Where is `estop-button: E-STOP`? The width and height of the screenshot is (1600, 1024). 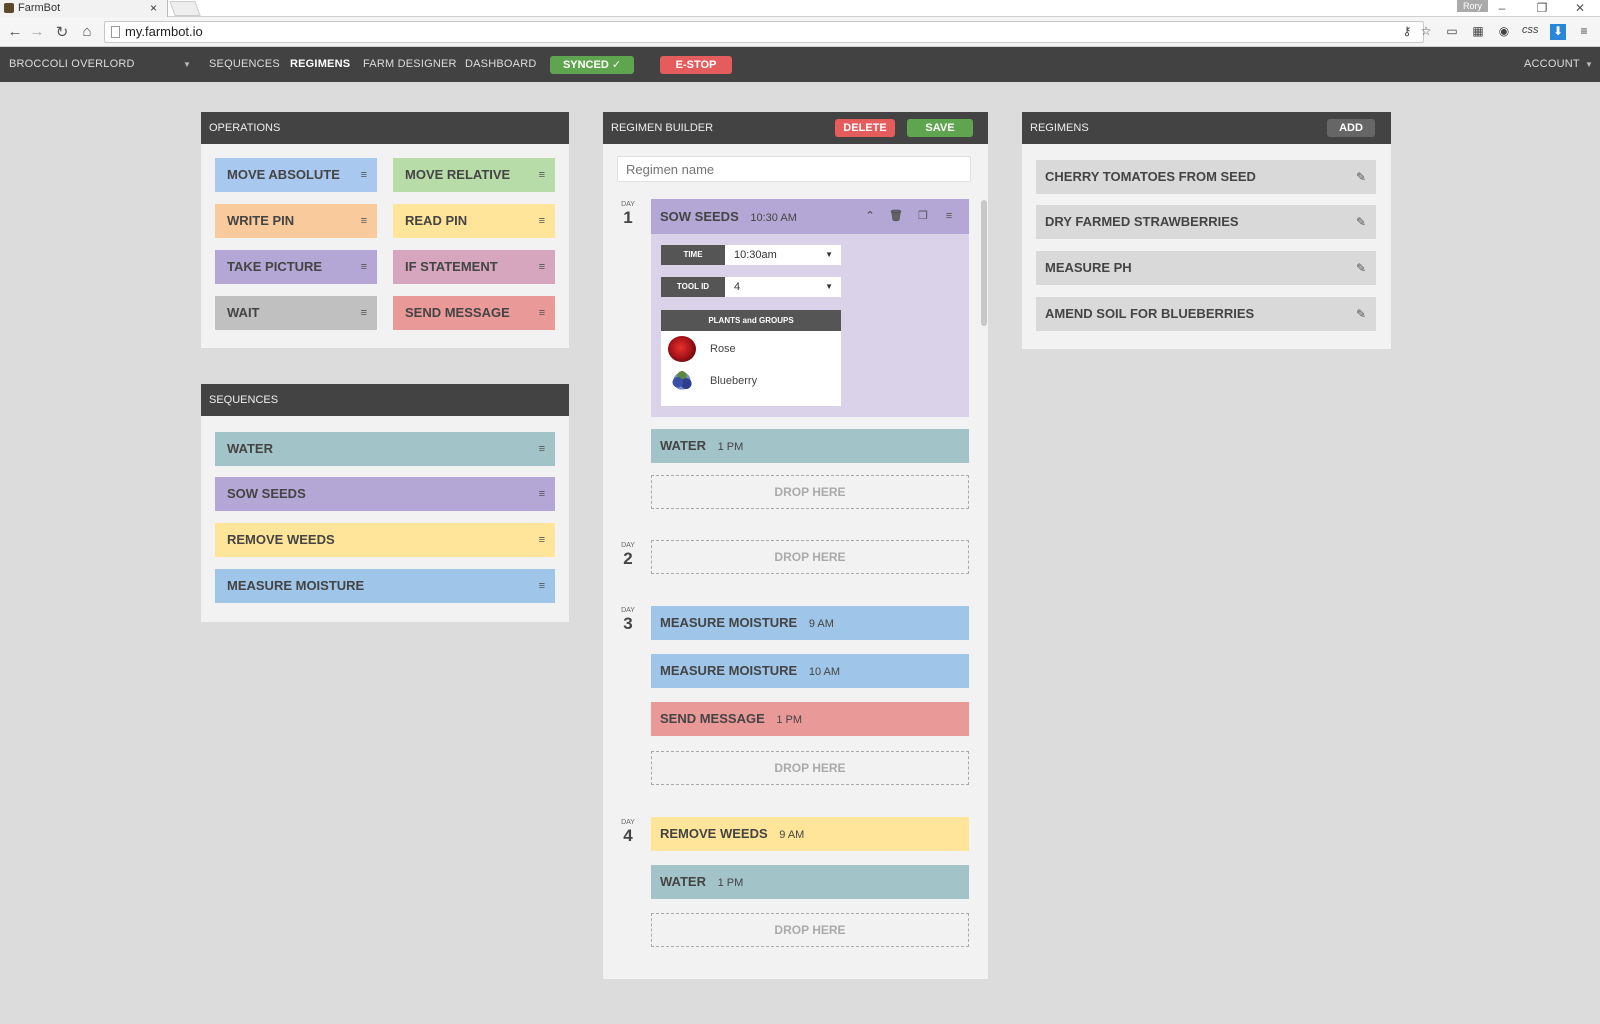
estop-button: E-STOP is located at coordinates (696, 65).